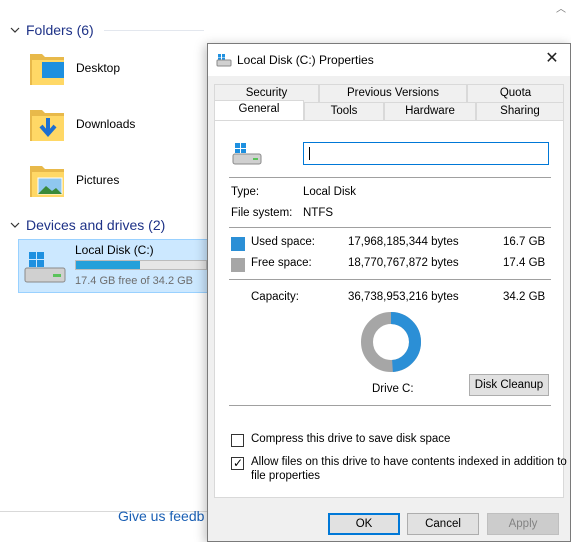 Image resolution: width=571 pixels, height=542 pixels. I want to click on filesystem-label: File system:, so click(262, 213).